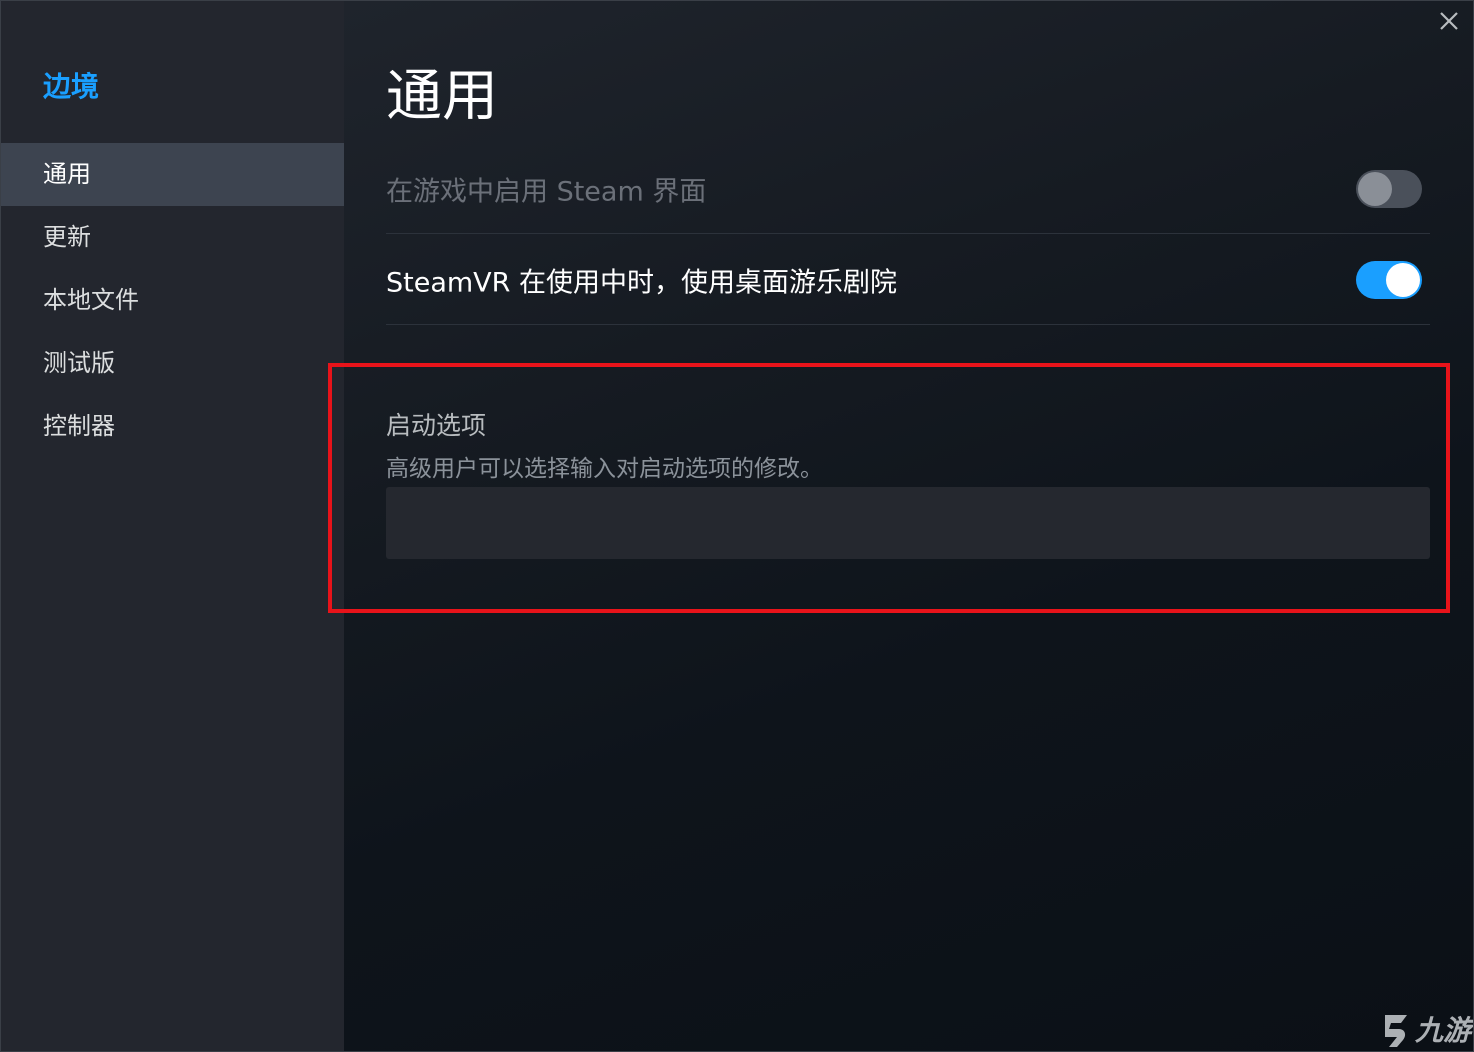 Image resolution: width=1474 pixels, height=1052 pixels. Describe the element at coordinates (1442, 1030) in the screenshot. I see `watermark-text: 九游` at that location.